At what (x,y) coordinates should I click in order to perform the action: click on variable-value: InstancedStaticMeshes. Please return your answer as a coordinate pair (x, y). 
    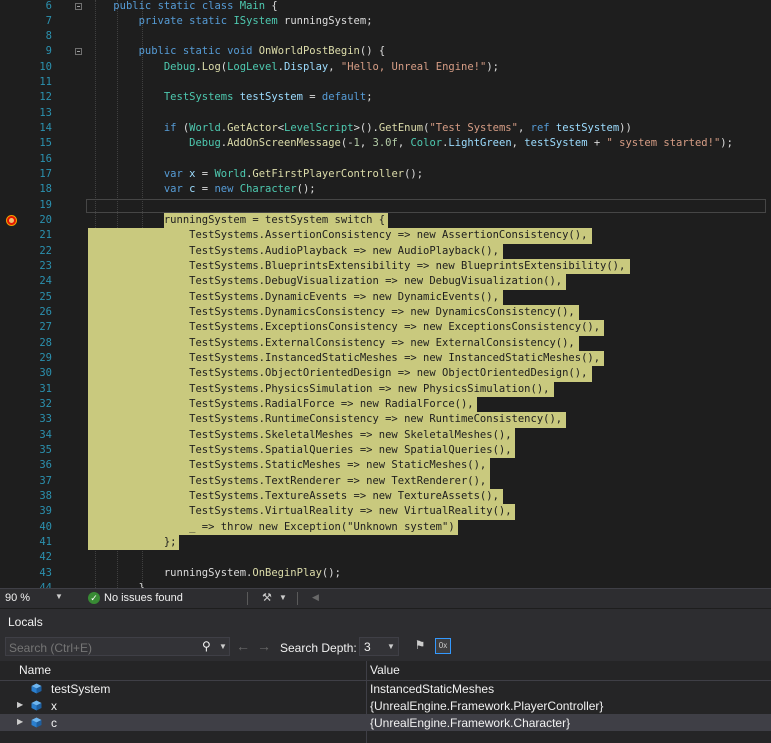
    Looking at the image, I should click on (432, 689).